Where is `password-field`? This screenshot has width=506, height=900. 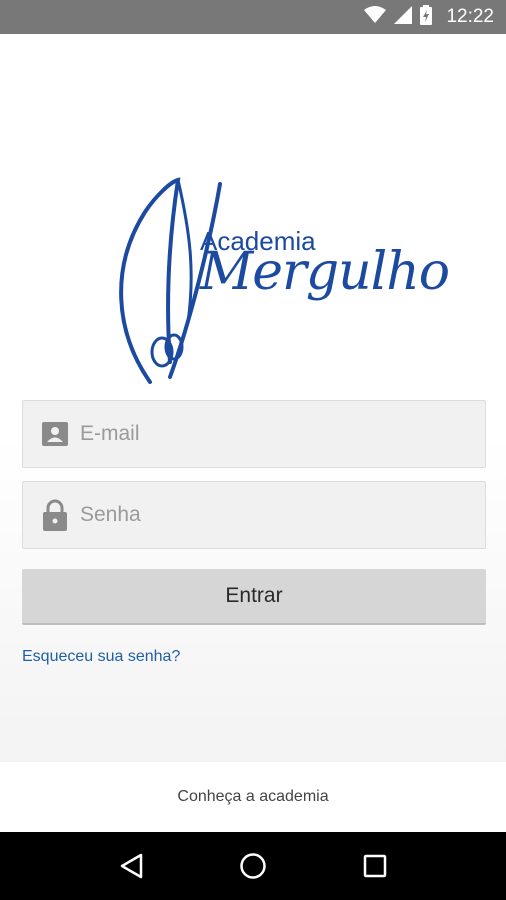
password-field is located at coordinates (254, 515).